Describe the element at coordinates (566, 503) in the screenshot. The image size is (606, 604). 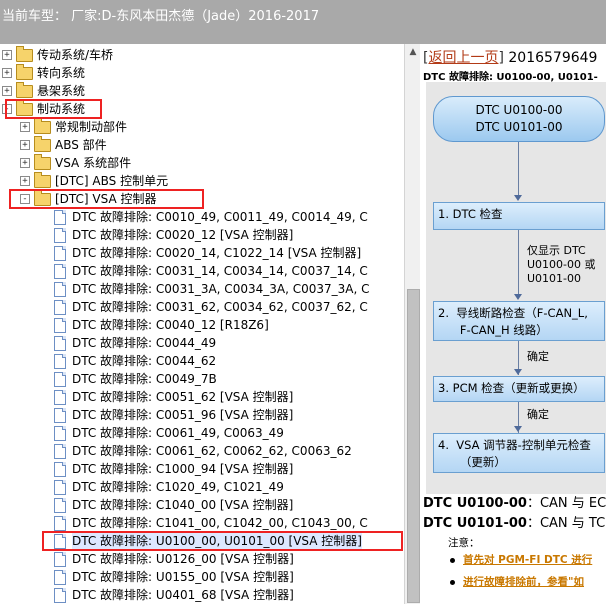
I see `dtc-desc: ：CAN 与 EC` at that location.